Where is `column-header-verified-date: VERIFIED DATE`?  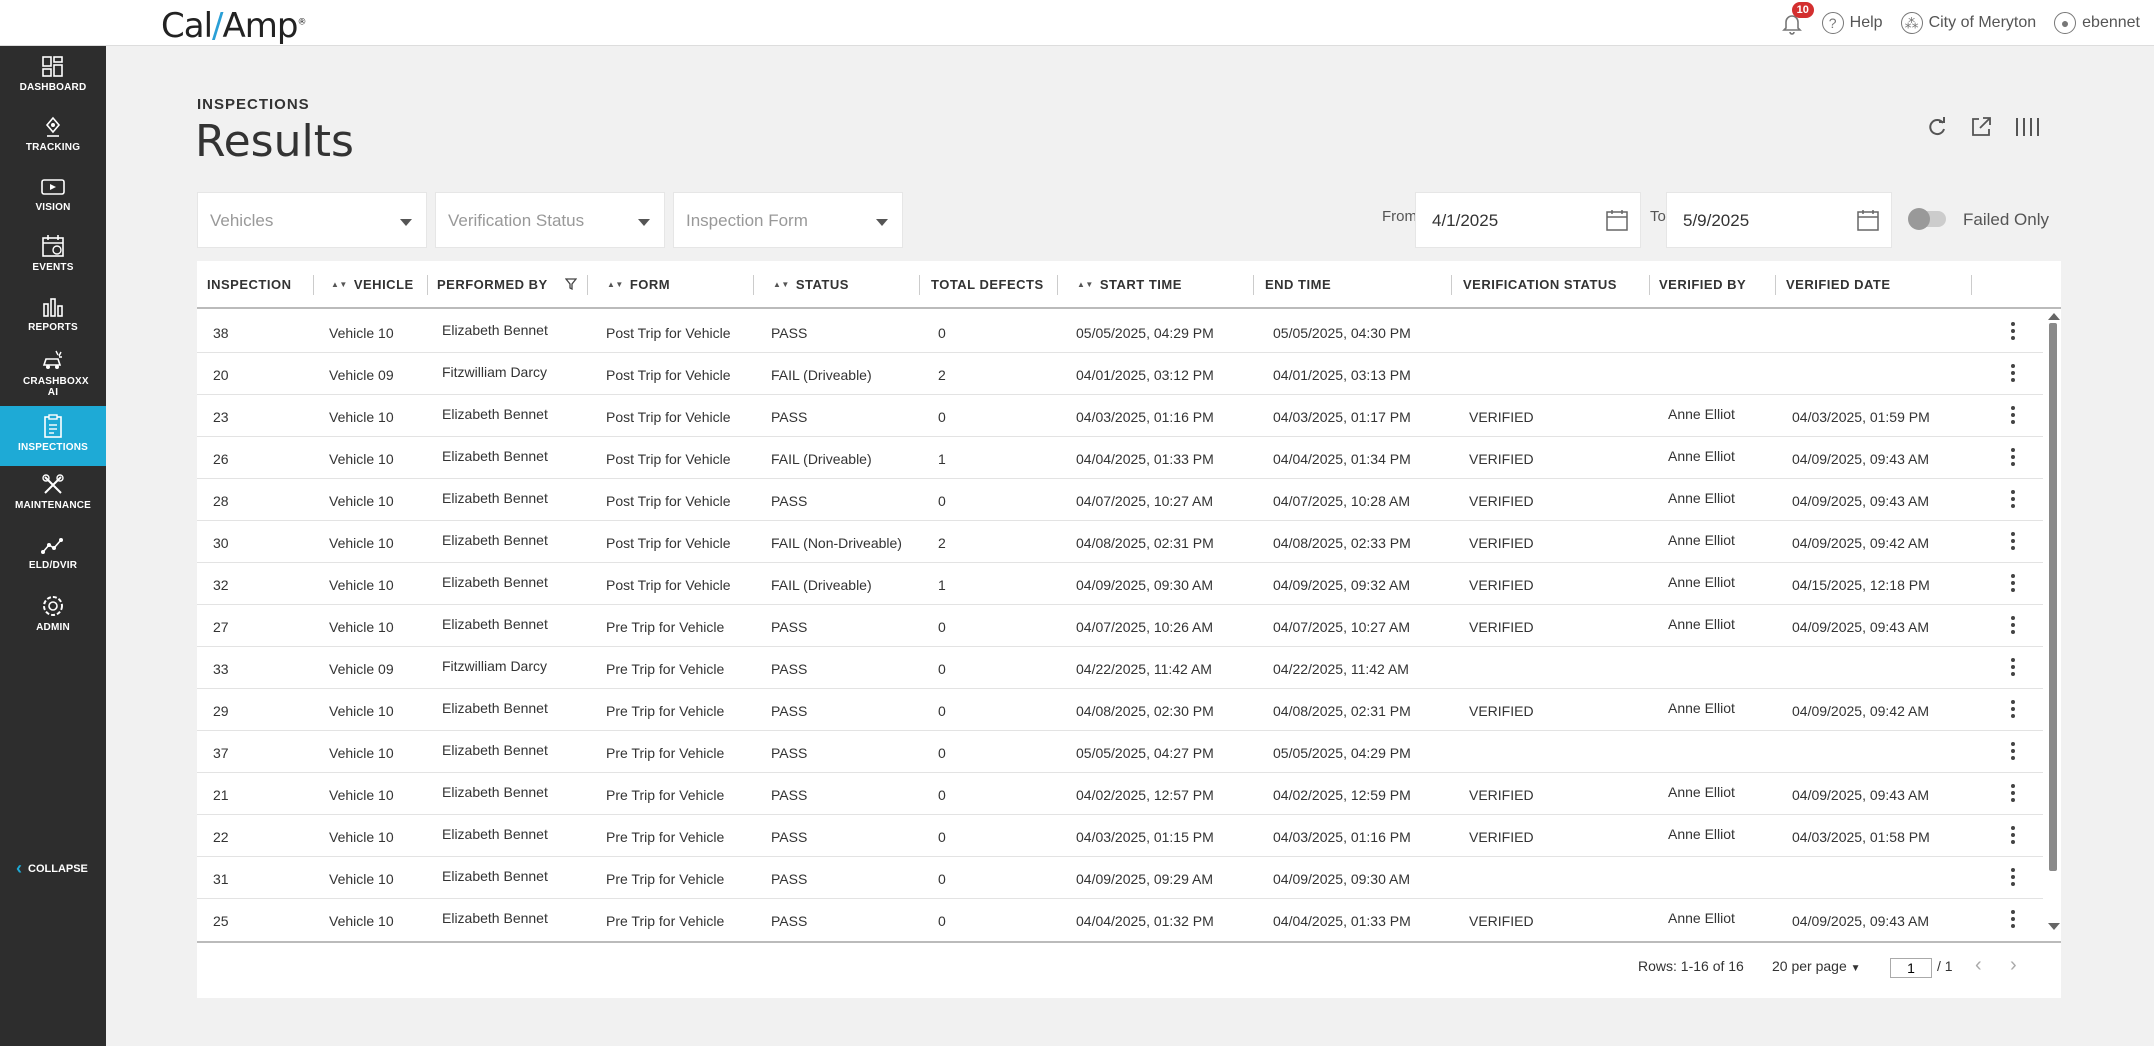
column-header-verified-date: VERIFIED DATE is located at coordinates (1838, 284).